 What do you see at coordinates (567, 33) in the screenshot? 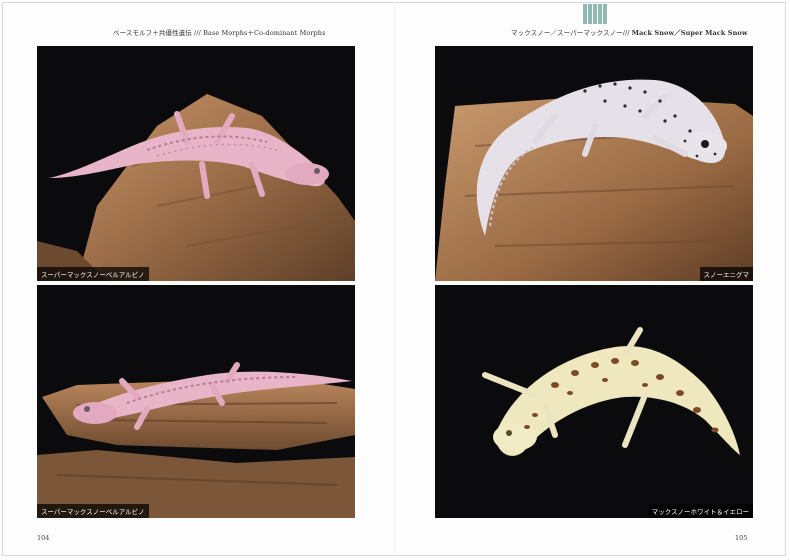
I see `right-head-jp: マックスノー／スーパーマックスノー` at bounding box center [567, 33].